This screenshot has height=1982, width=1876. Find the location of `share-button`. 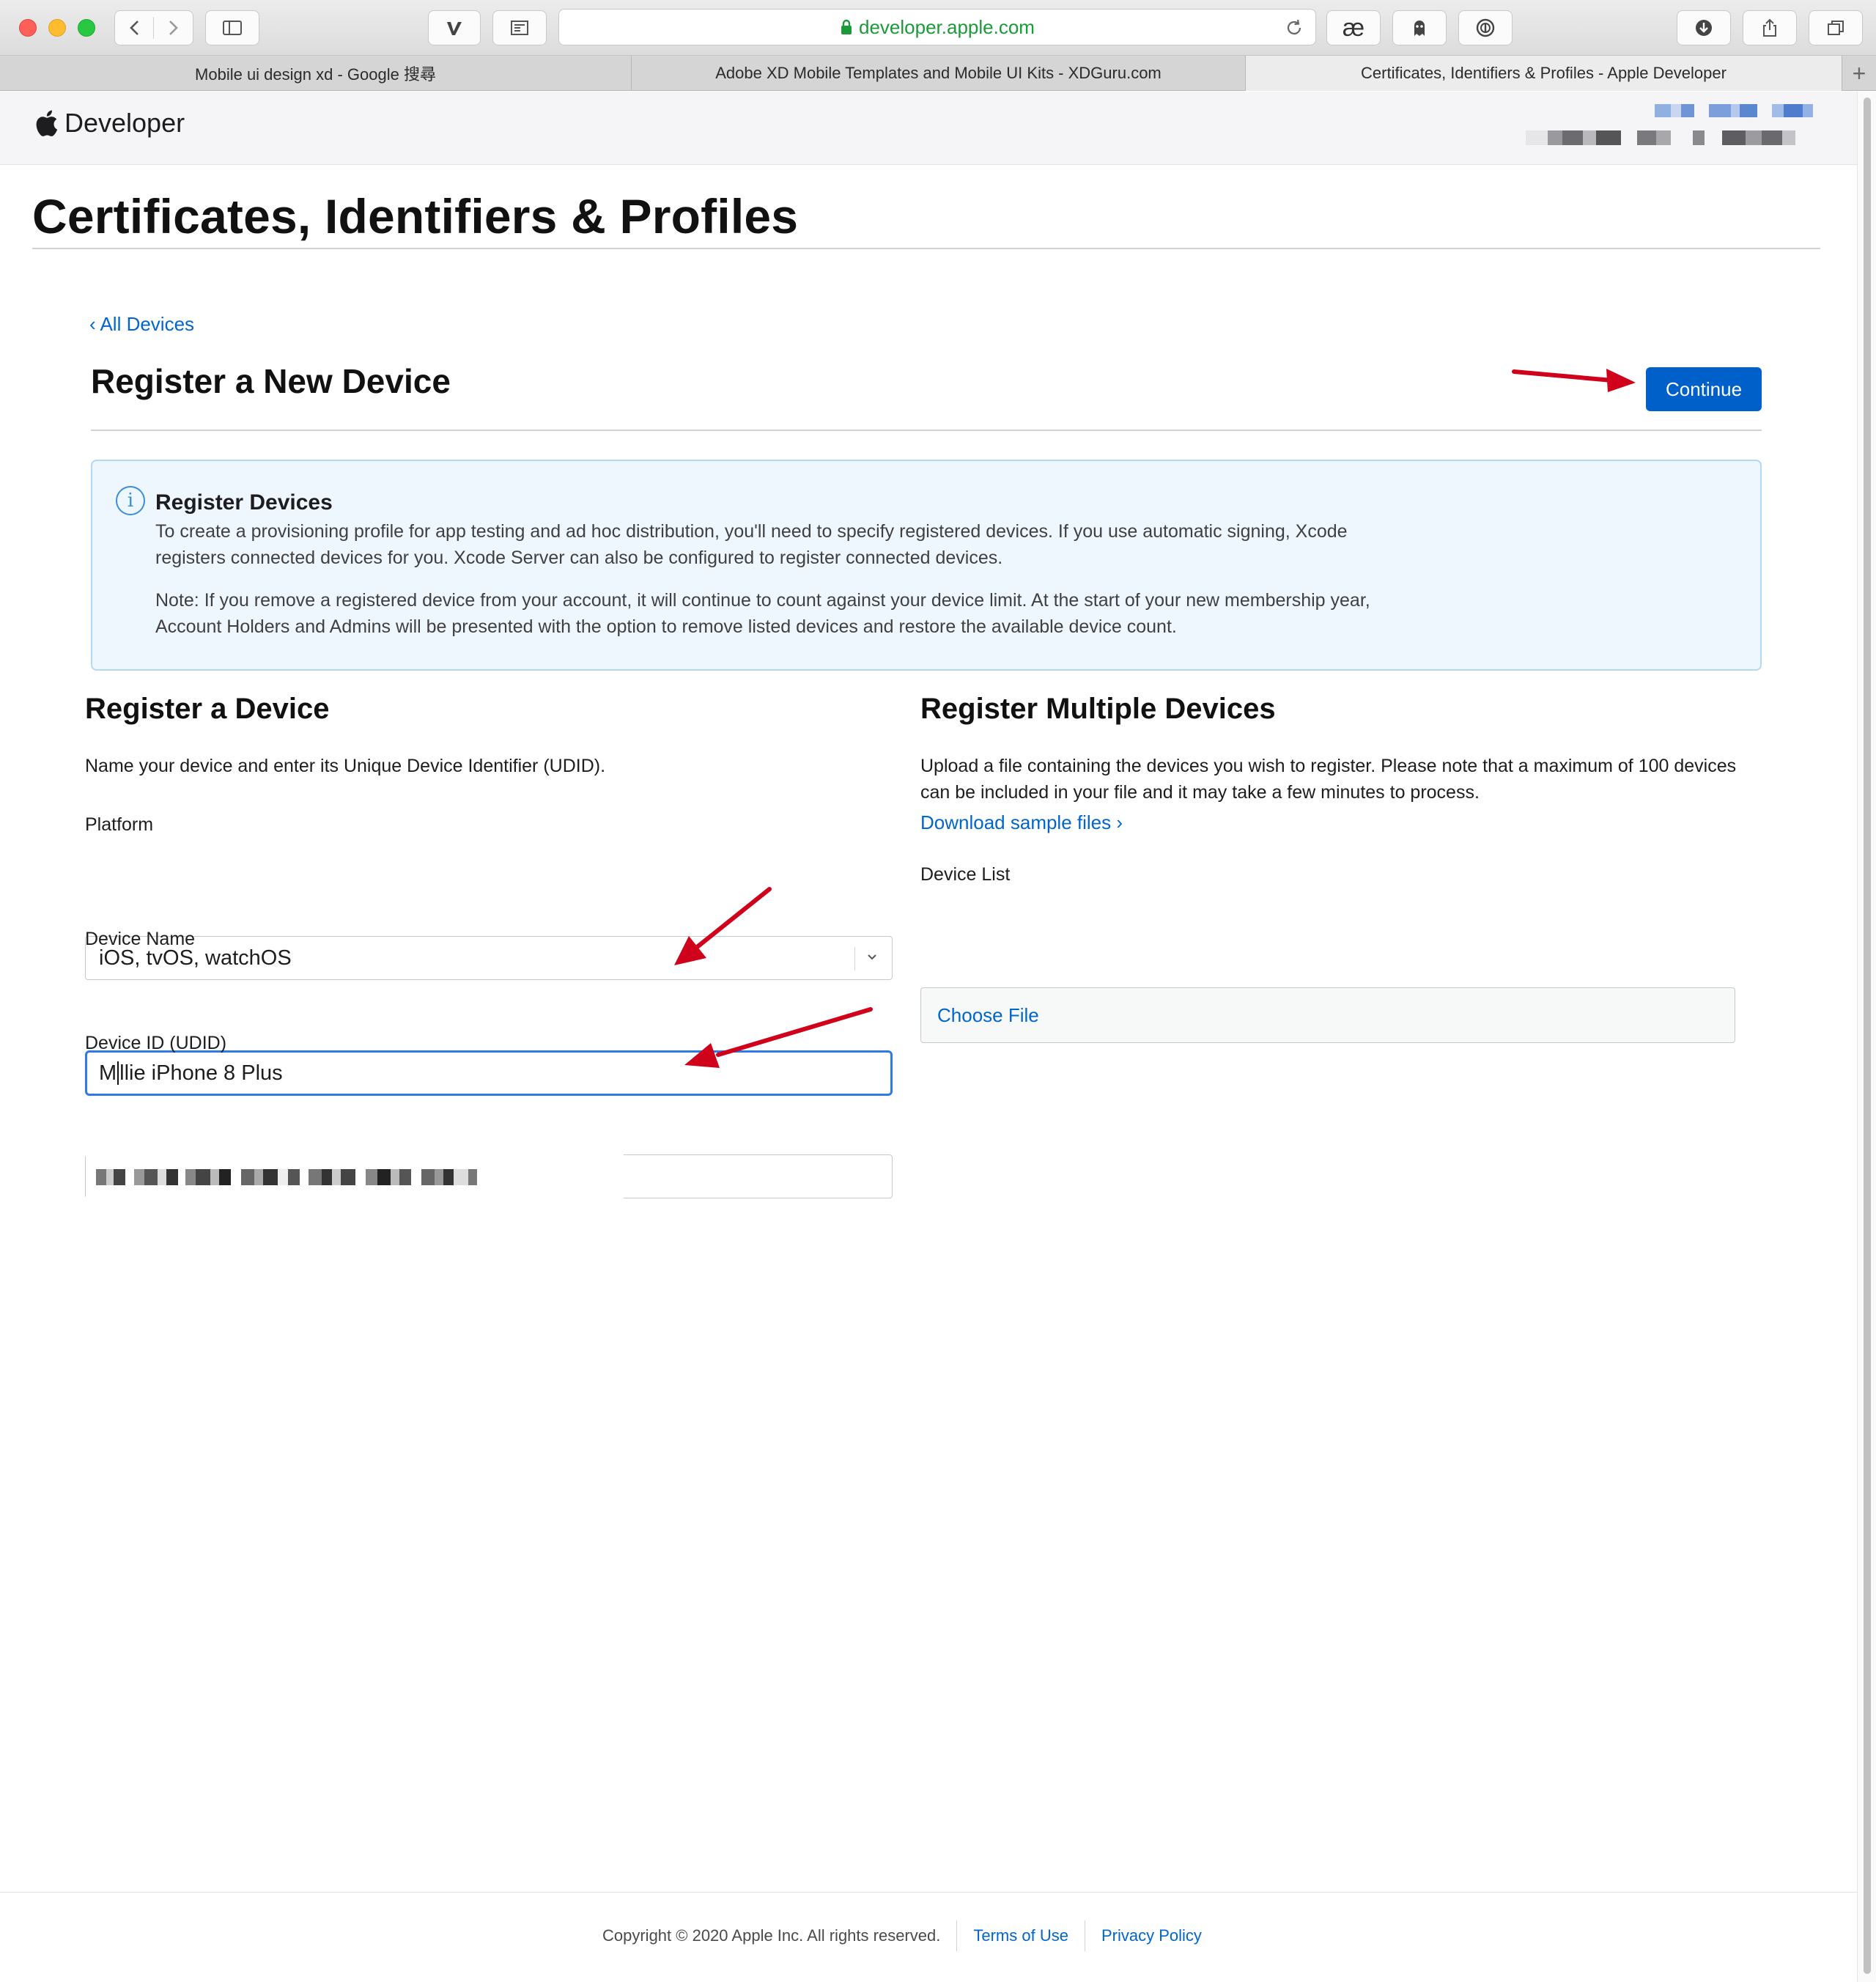

share-button is located at coordinates (1770, 27).